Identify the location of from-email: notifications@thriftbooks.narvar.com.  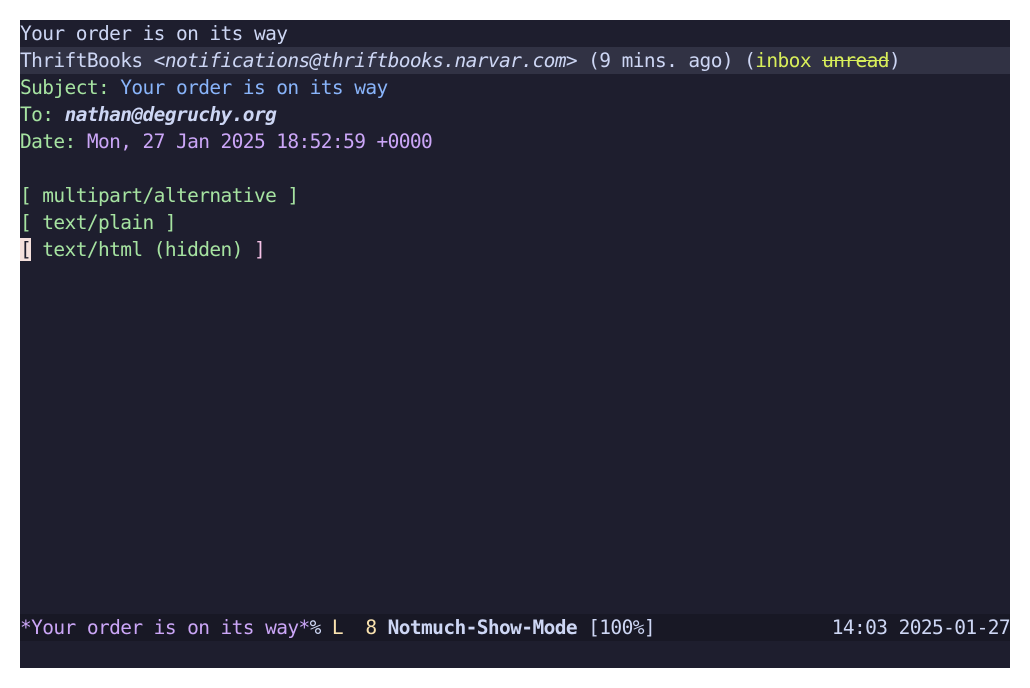
(366, 60).